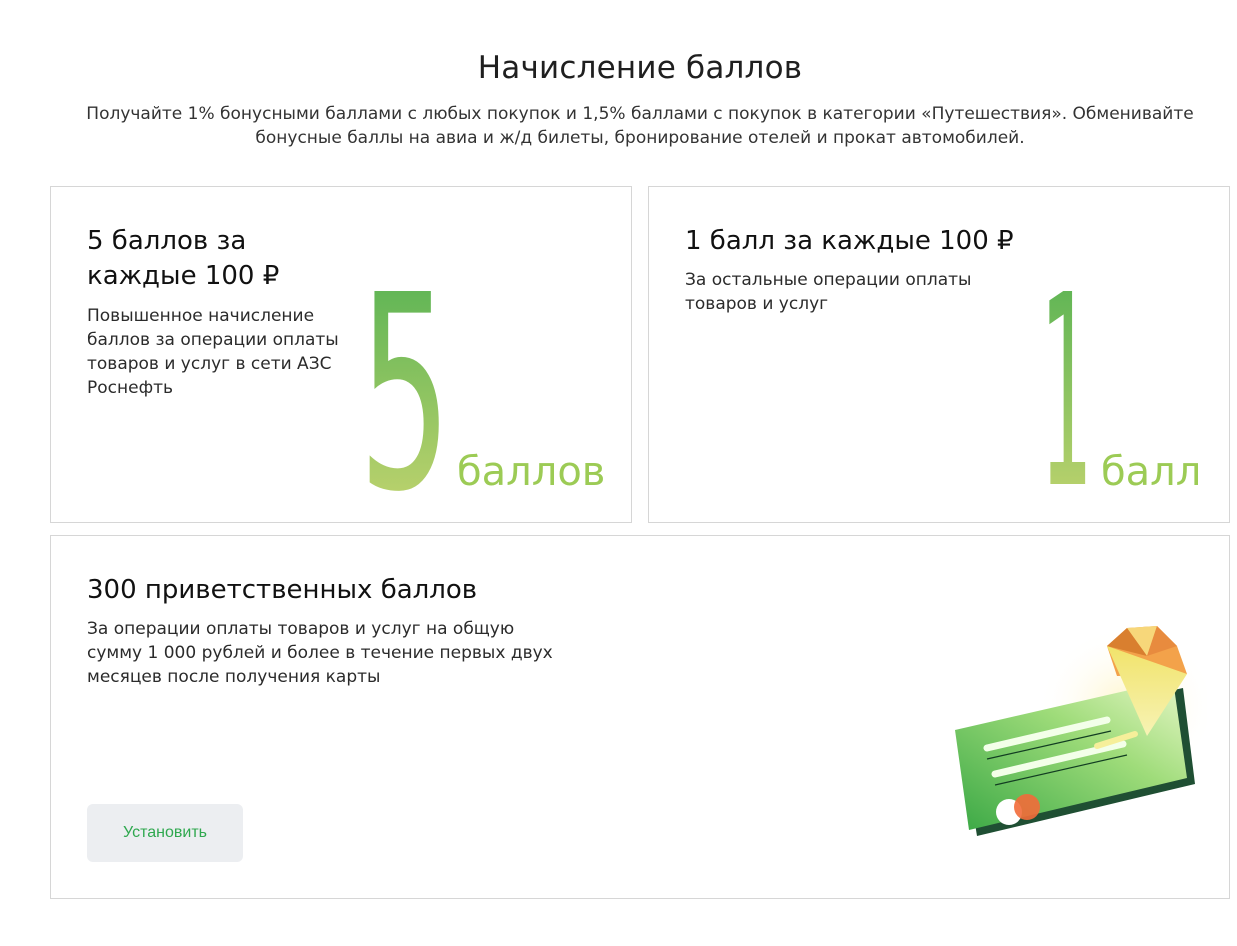 The width and height of the screenshot is (1237, 946). I want to click on install-button: Установить, so click(165, 833).